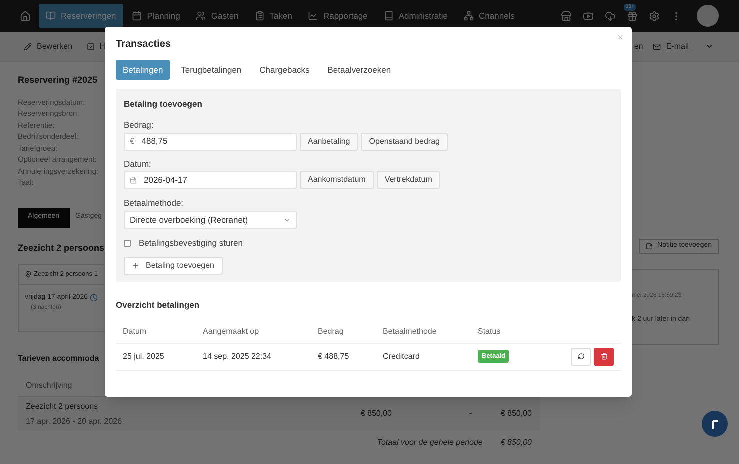 The width and height of the screenshot is (739, 464). What do you see at coordinates (49, 386) in the screenshot?
I see `column-header: Omschrijving` at bounding box center [49, 386].